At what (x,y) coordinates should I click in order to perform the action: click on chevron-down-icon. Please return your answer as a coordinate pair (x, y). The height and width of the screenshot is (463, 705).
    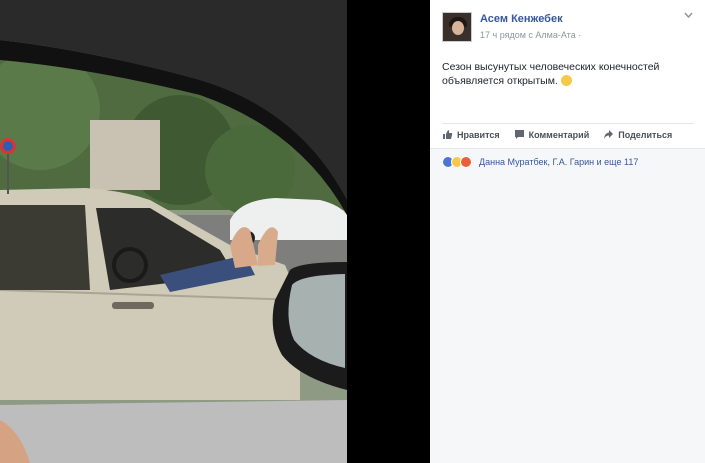
    Looking at the image, I should click on (688, 16).